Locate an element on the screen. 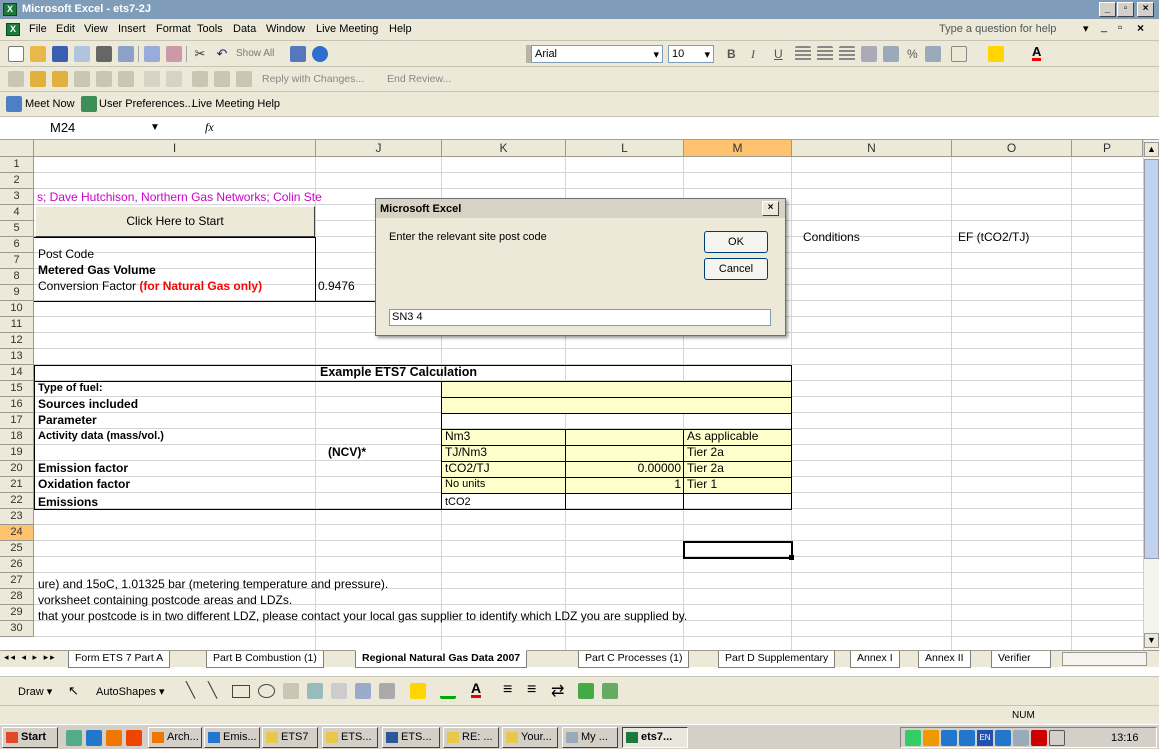 This screenshot has width=1159, height=749. row-header-20: 20 is located at coordinates (17, 469).